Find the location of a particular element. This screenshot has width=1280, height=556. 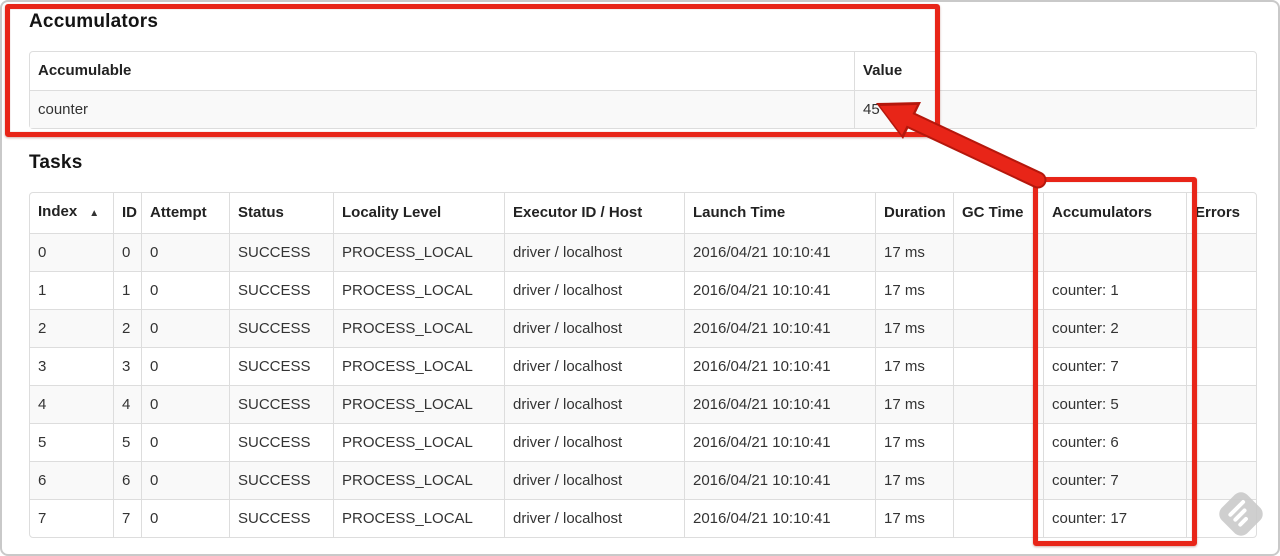

task-header-duration: Duration is located at coordinates (914, 213).